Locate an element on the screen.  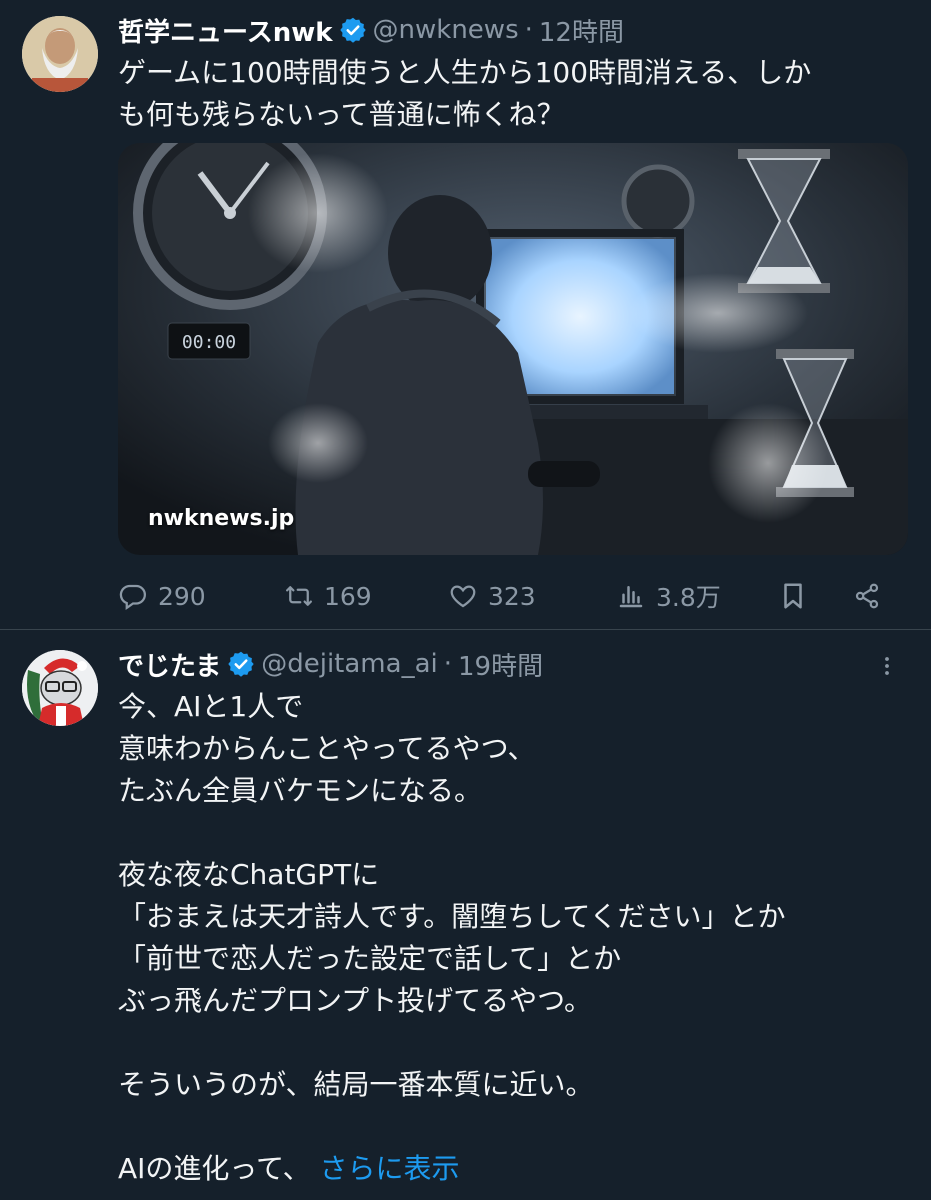
digital-clock-text: 00:00 is located at coordinates (209, 342).